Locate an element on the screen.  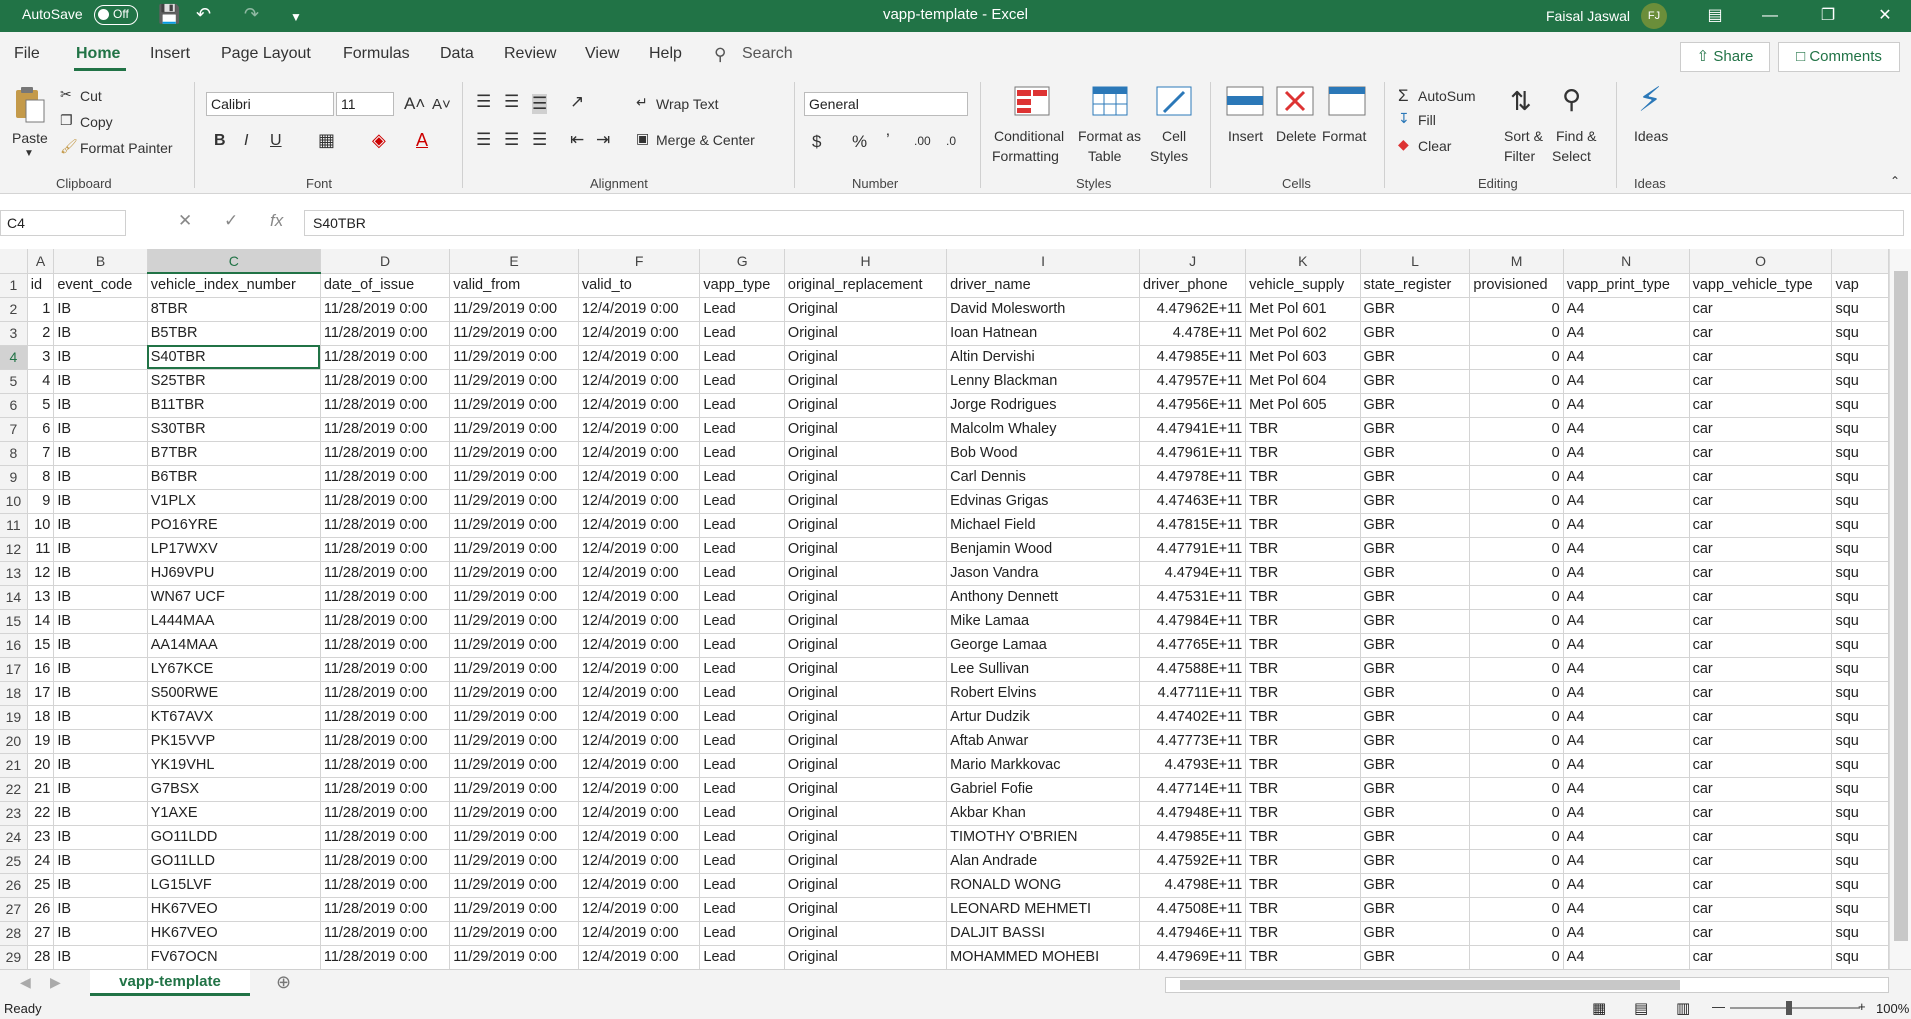
increase-decimal-icon: .00 is located at coordinates (922, 141).